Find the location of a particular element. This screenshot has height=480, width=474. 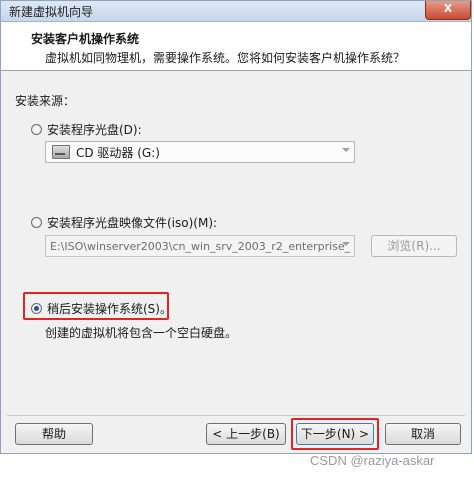

radio-iso-image-label: 安装程序光盘映像文件(iso)(M): is located at coordinates (132, 223).